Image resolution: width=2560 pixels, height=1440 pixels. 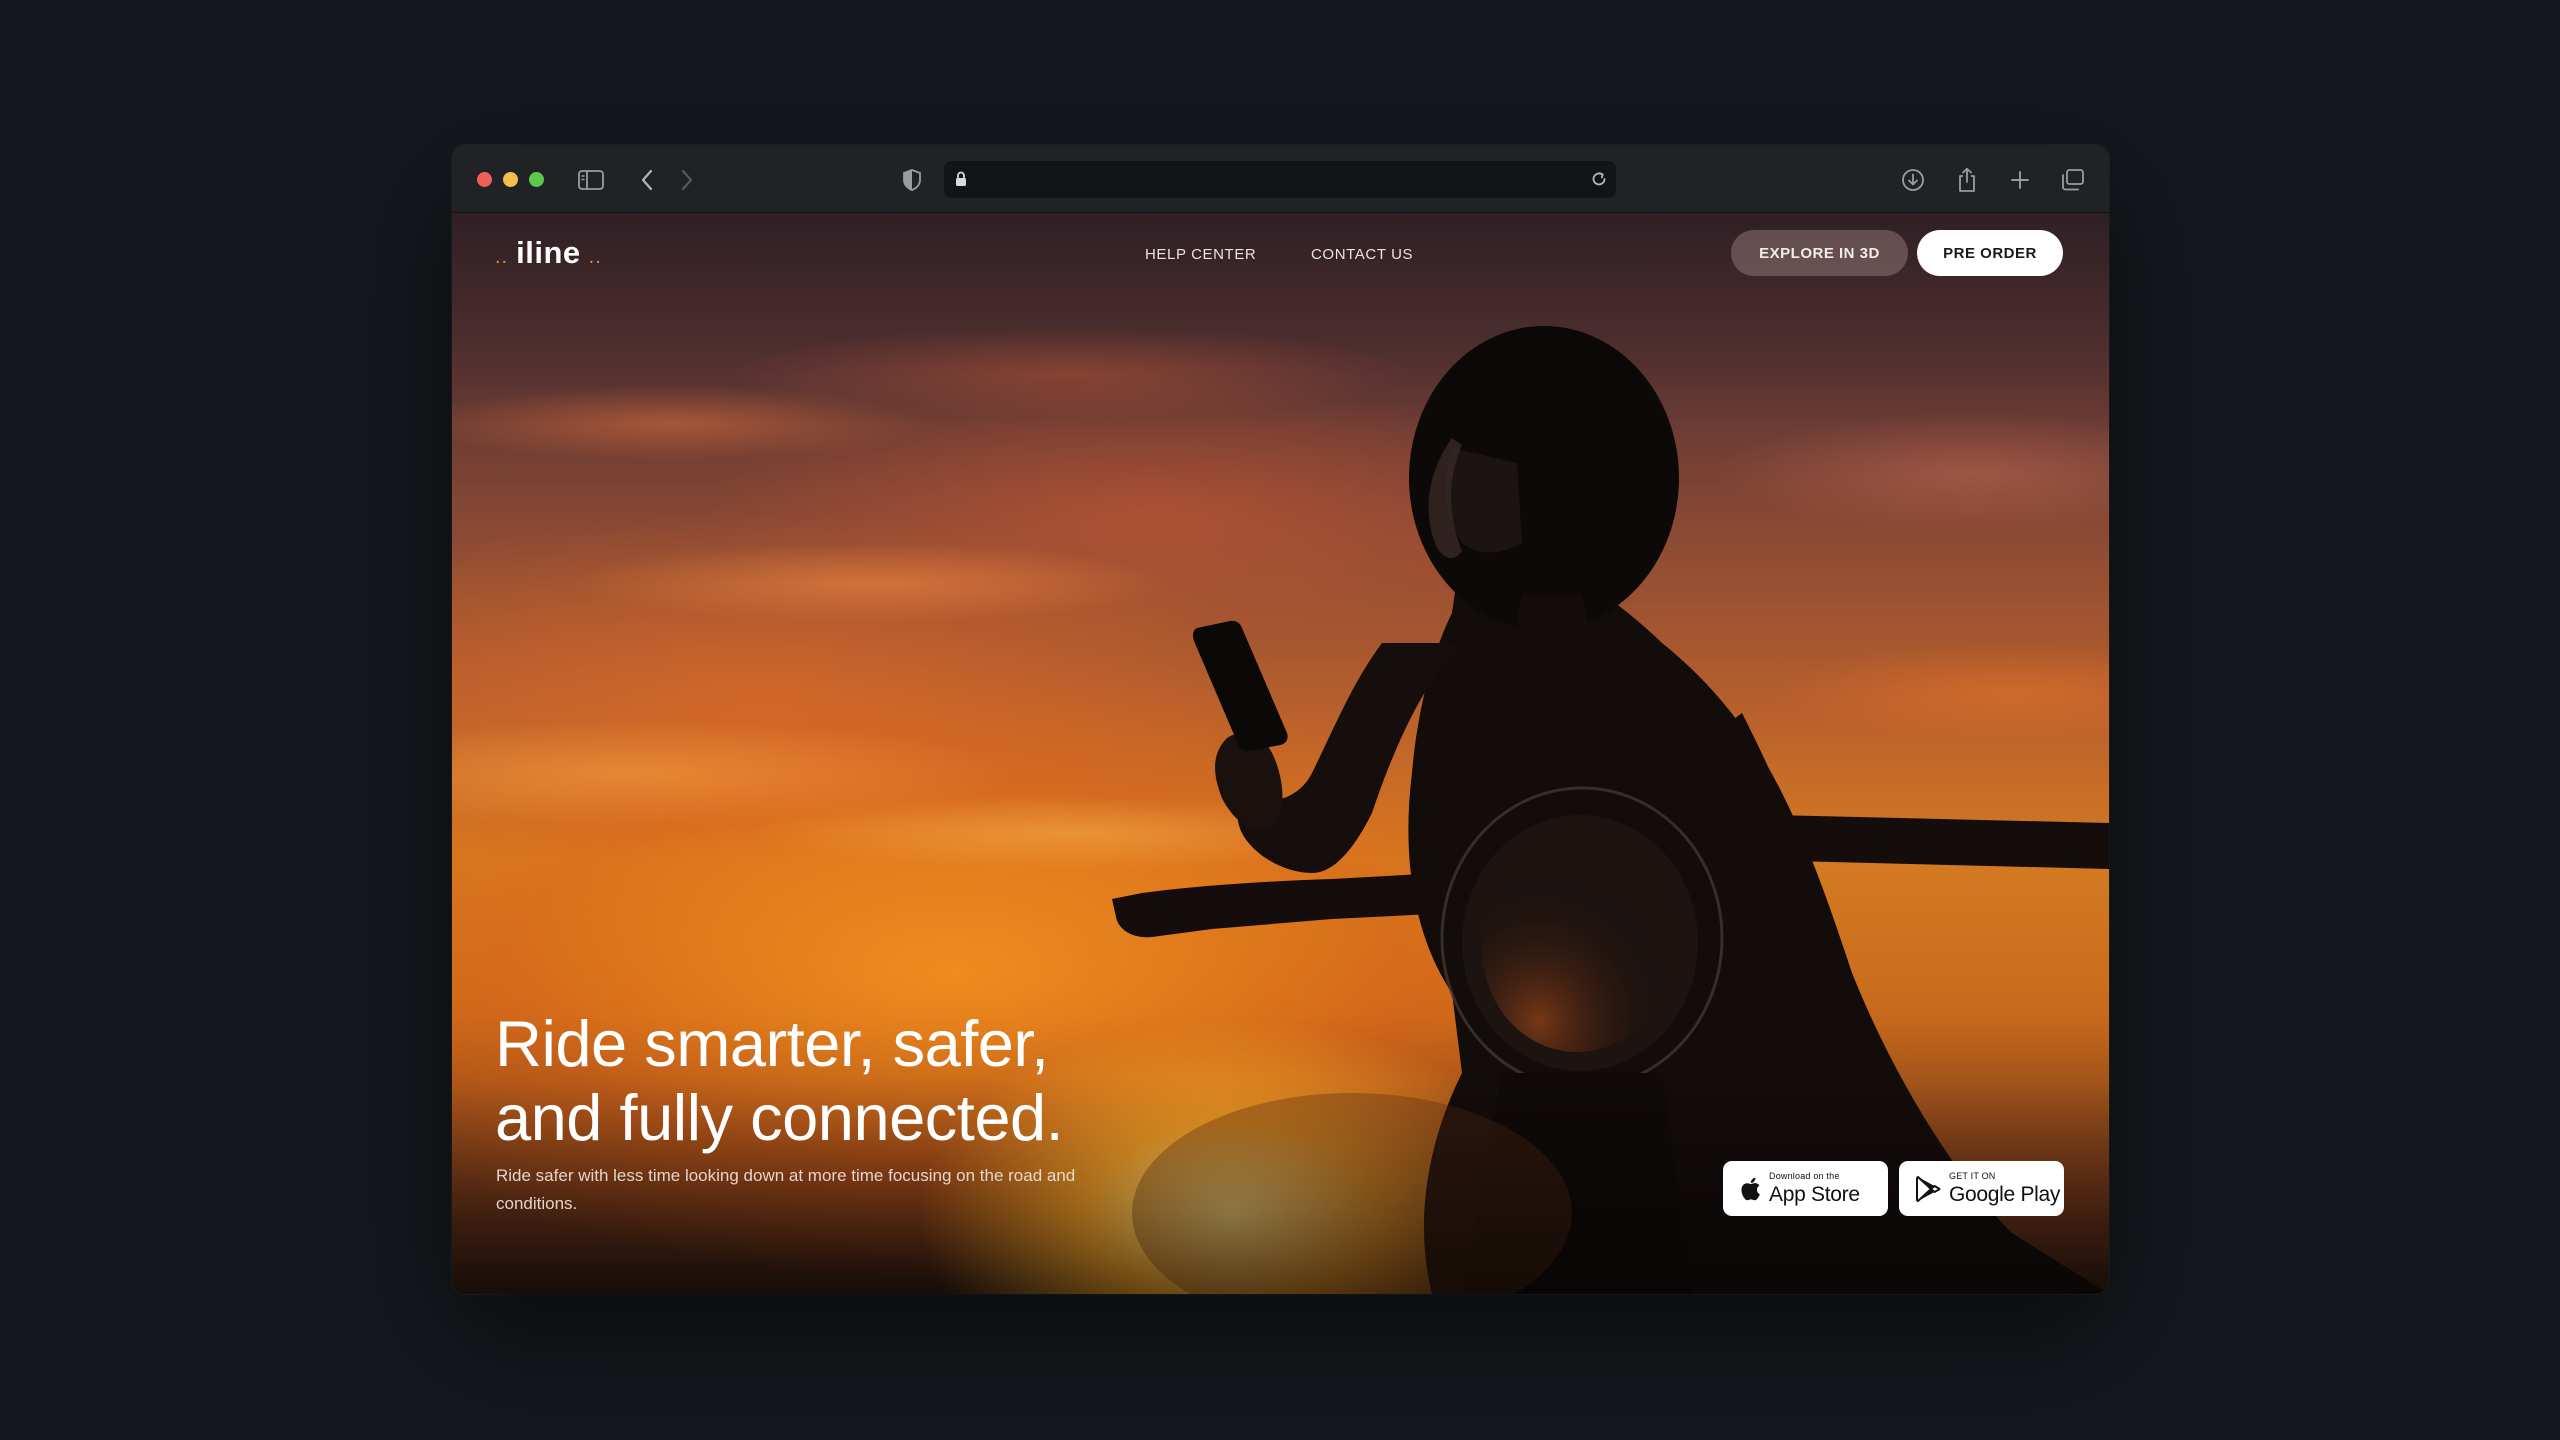 What do you see at coordinates (502, 257) in the screenshot?
I see `logo-dots-left: ..` at bounding box center [502, 257].